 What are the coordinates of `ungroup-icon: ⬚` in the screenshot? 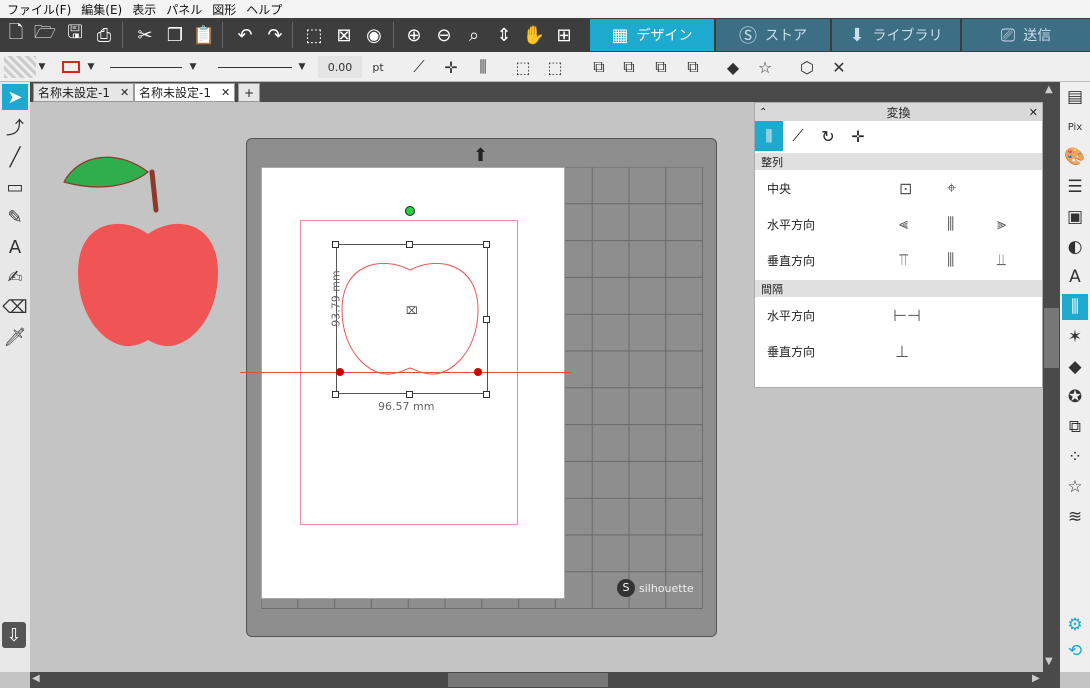 It's located at (555, 67).